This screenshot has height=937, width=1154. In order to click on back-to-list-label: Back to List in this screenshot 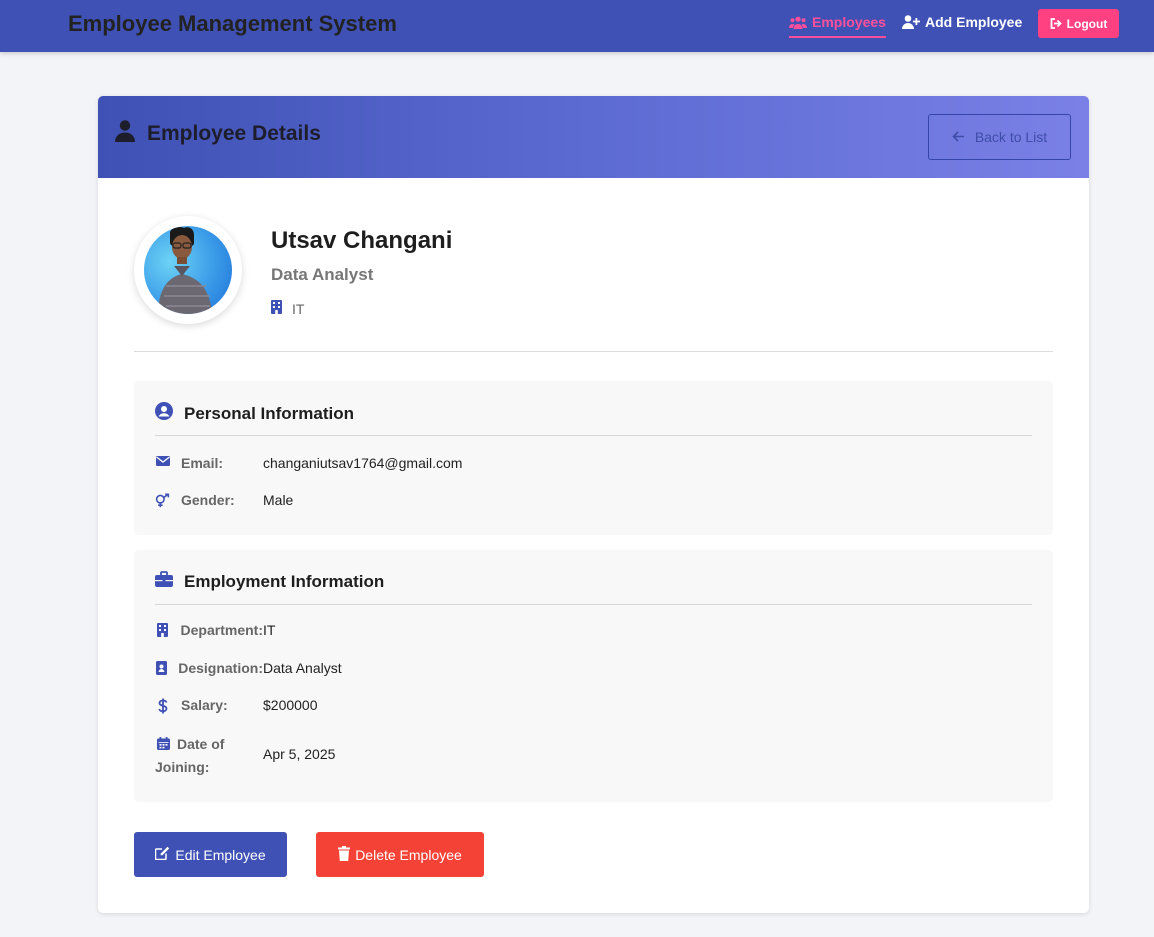, I will do `click(1011, 137)`.